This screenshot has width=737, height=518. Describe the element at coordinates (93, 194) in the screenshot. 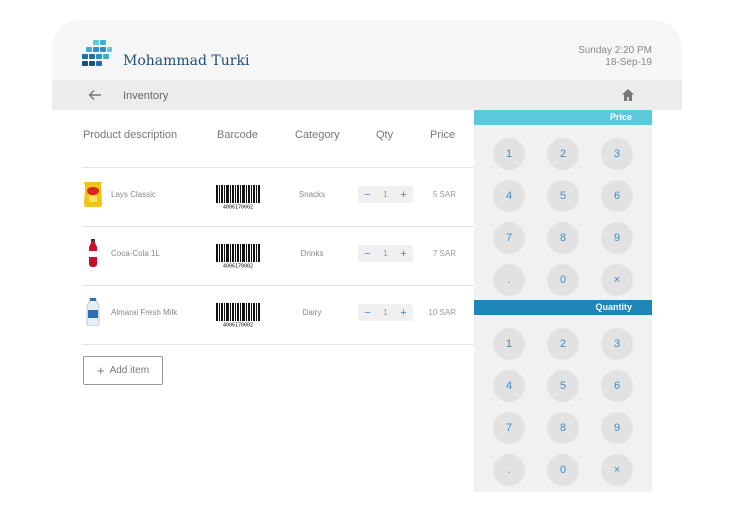

I see `chips-bag-icon` at that location.